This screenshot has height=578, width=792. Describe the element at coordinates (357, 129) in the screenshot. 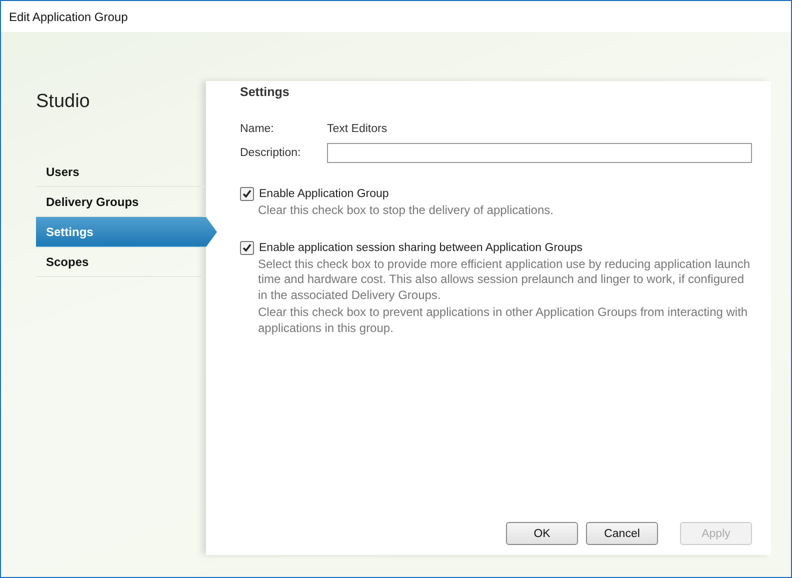

I see `name-value: Text Editors` at that location.